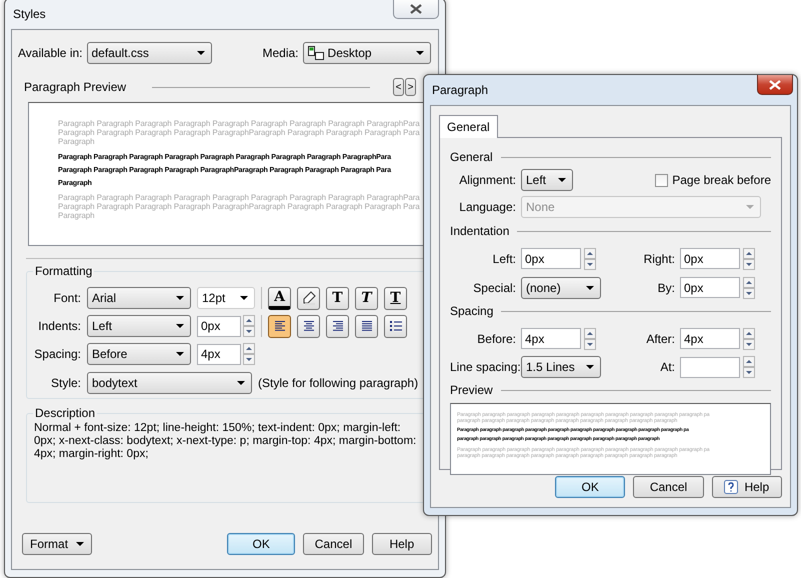 The image size is (801, 578). Describe the element at coordinates (139, 354) in the screenshot. I see `dropdown: Before` at that location.